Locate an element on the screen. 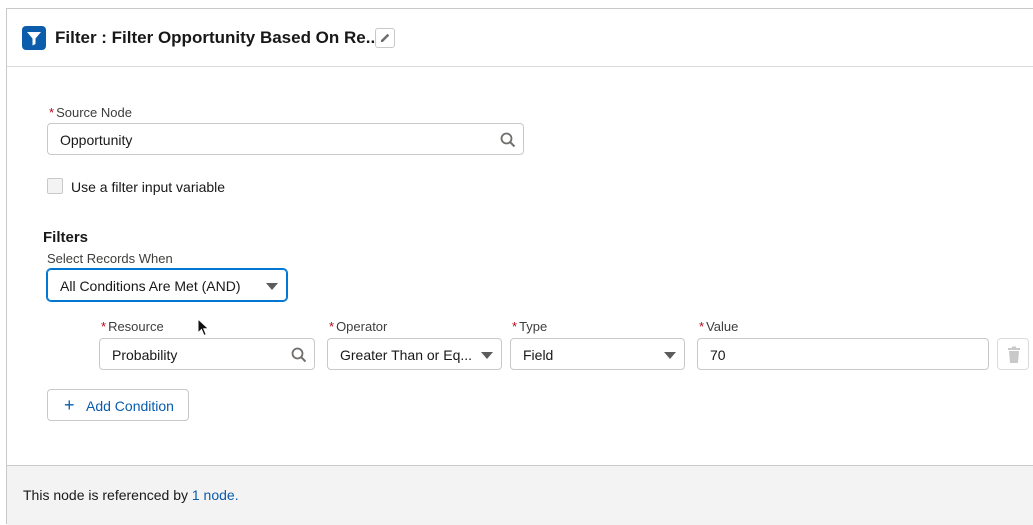 This screenshot has width=1033, height=525. panel-footer: This node is referenced by 1 node. is located at coordinates (520, 495).